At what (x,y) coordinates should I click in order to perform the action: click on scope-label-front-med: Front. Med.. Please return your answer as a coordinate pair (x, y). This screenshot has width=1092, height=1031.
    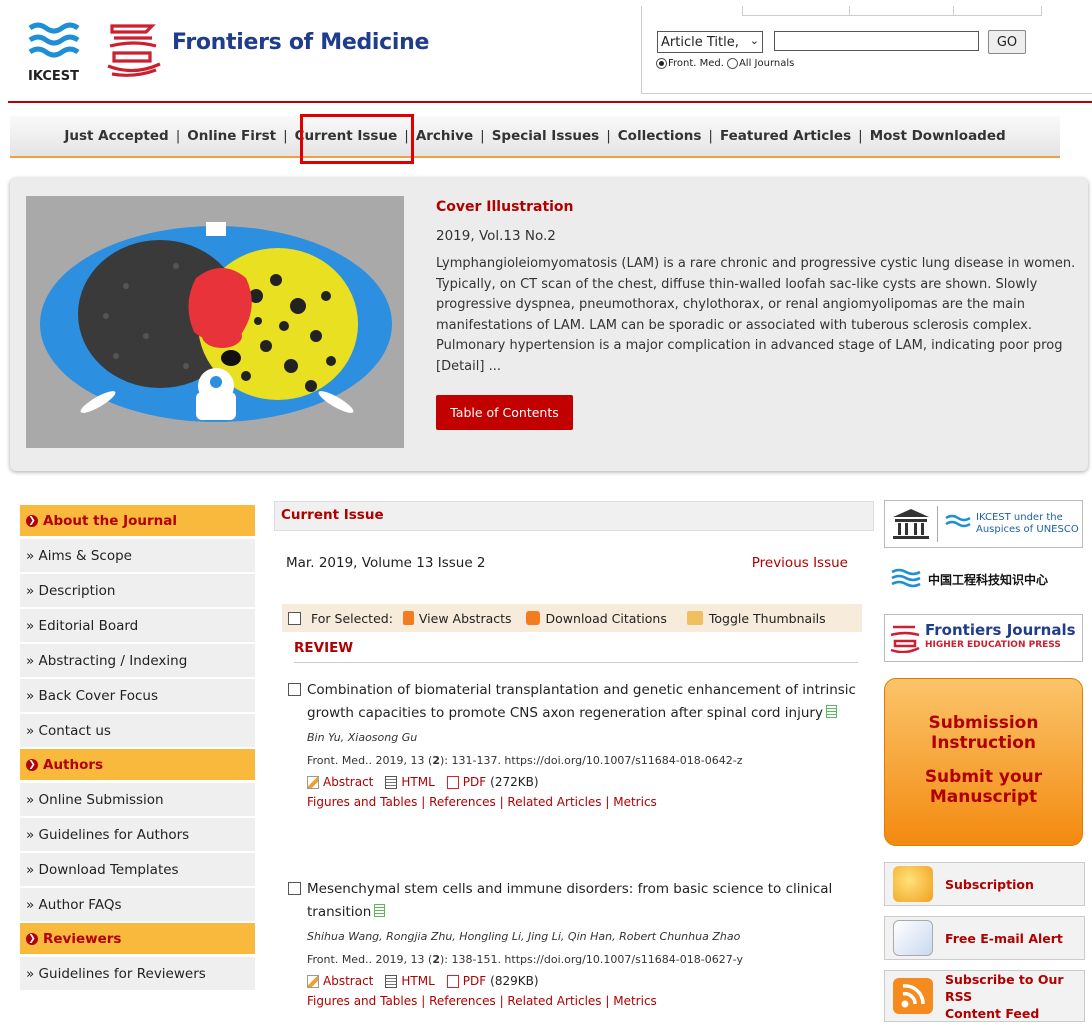
    Looking at the image, I should click on (696, 63).